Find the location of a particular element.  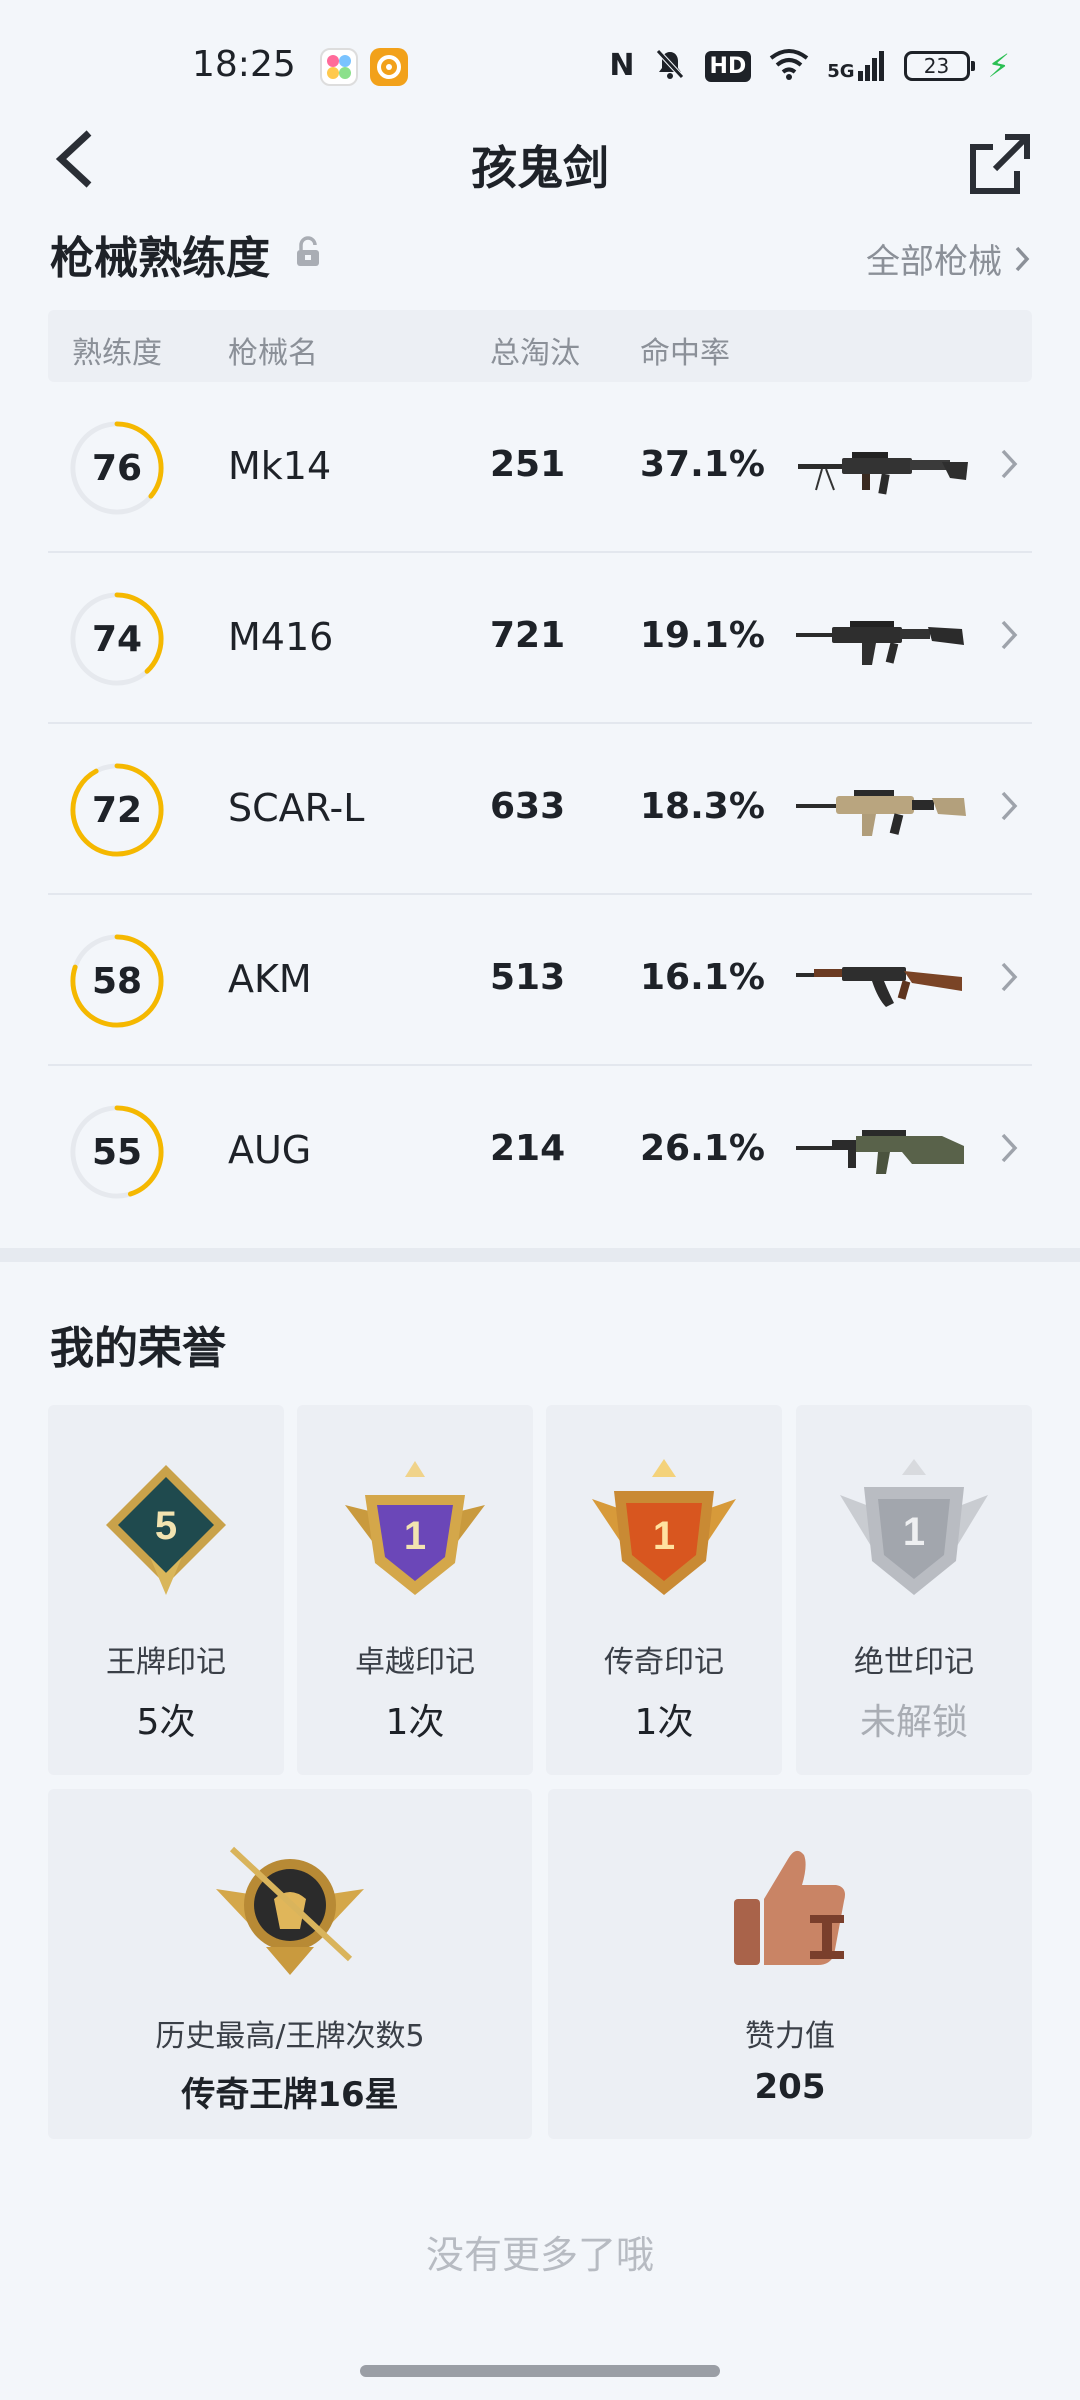

status-time: 18:25 is located at coordinates (244, 64).